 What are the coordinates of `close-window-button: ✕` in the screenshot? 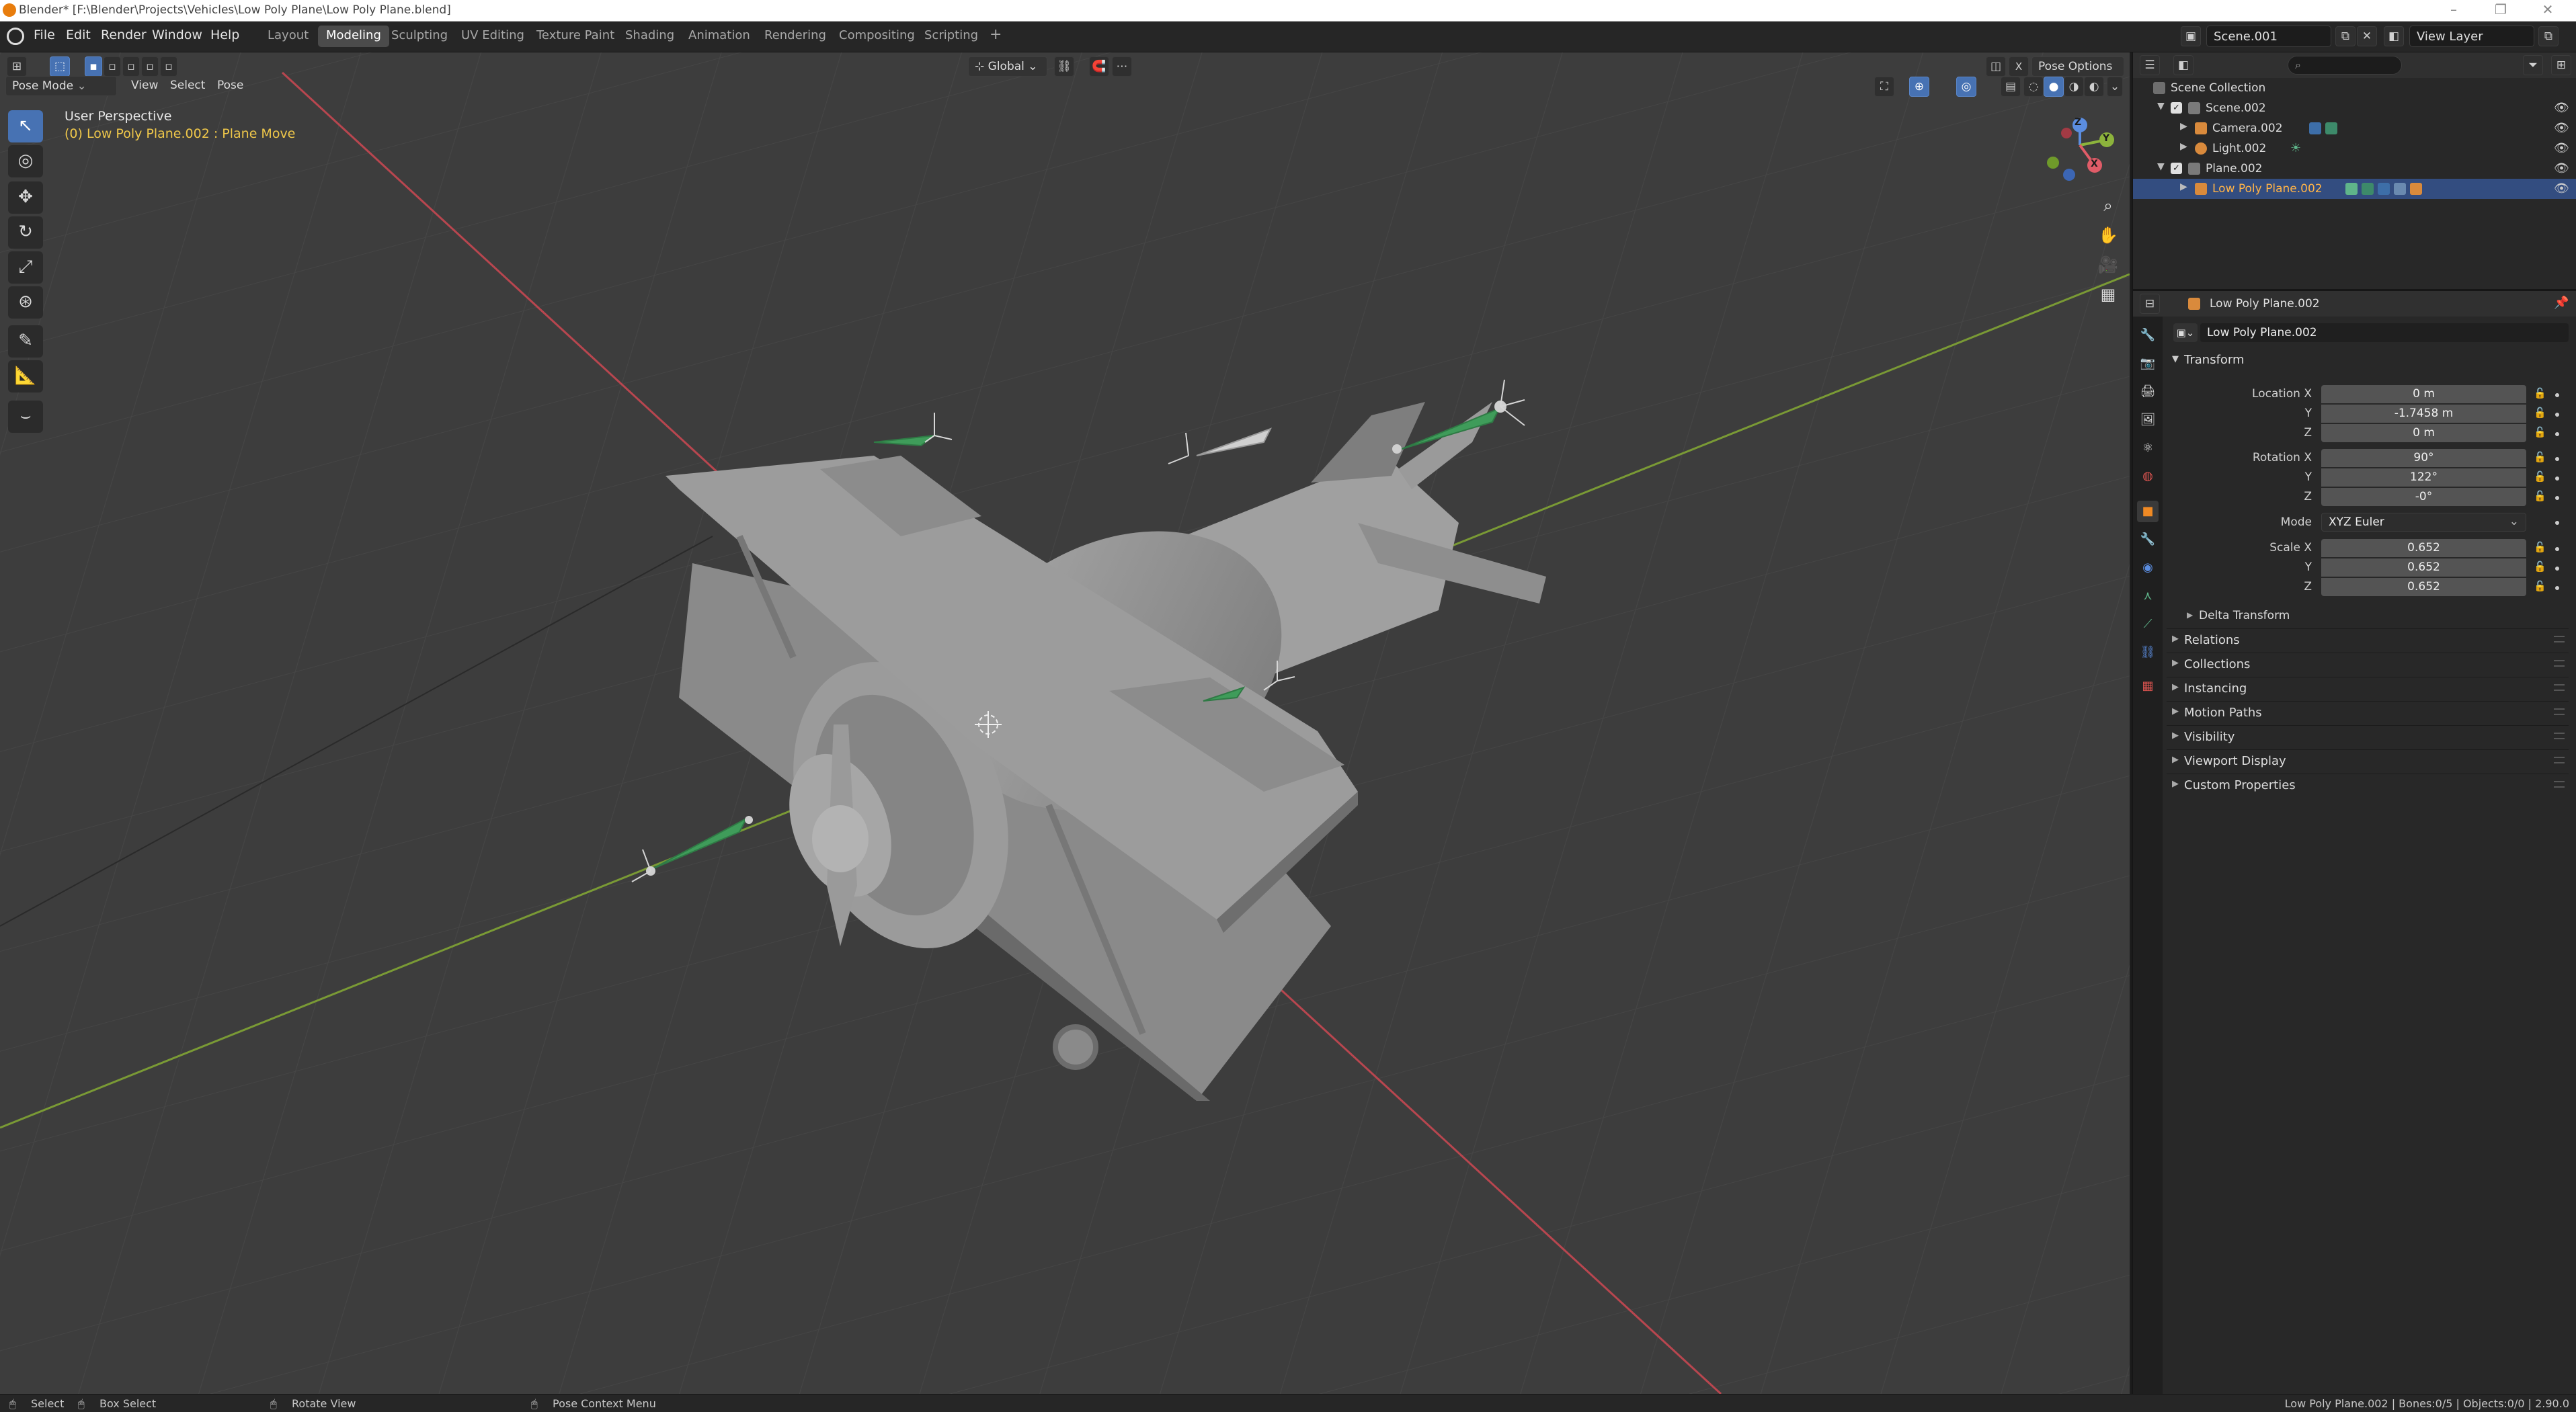 It's located at (2548, 10).